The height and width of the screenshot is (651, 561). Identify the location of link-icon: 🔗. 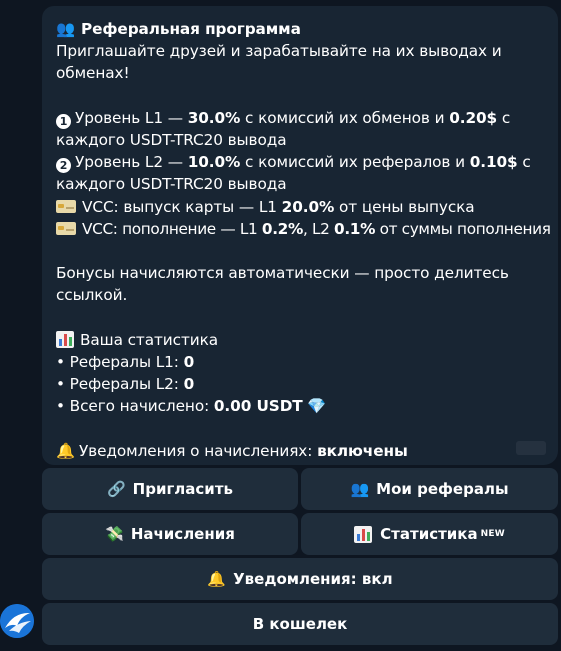
(116, 489).